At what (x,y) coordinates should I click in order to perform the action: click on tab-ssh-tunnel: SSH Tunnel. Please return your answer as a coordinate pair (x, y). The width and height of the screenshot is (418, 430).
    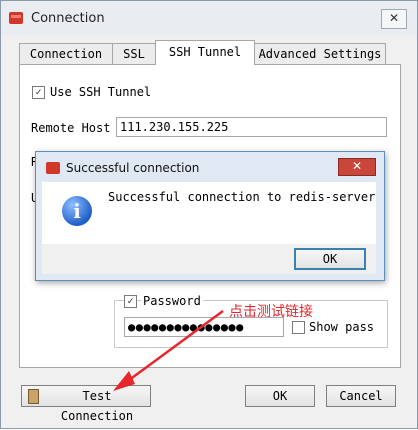
    Looking at the image, I should click on (205, 52).